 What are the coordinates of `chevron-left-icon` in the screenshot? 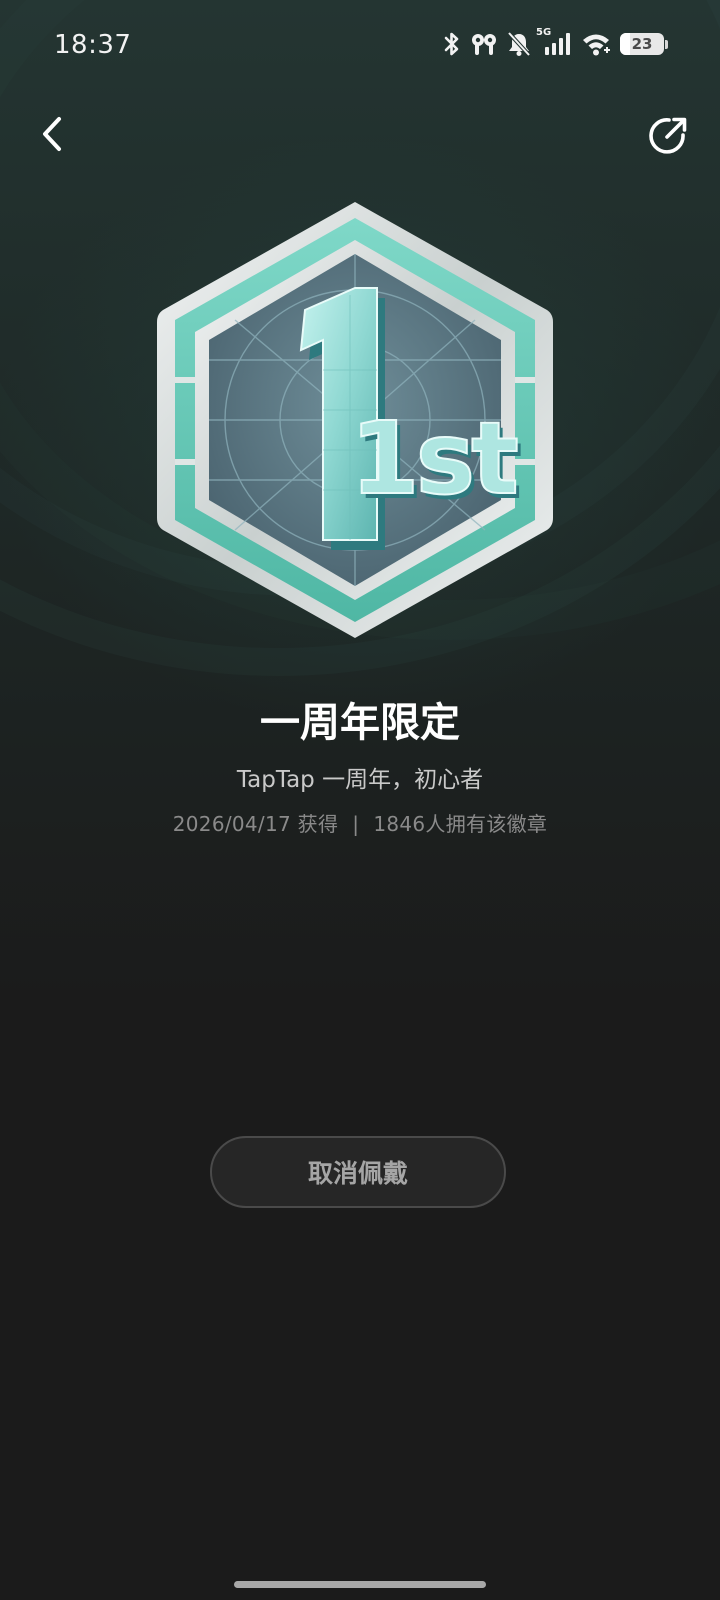 It's located at (52, 134).